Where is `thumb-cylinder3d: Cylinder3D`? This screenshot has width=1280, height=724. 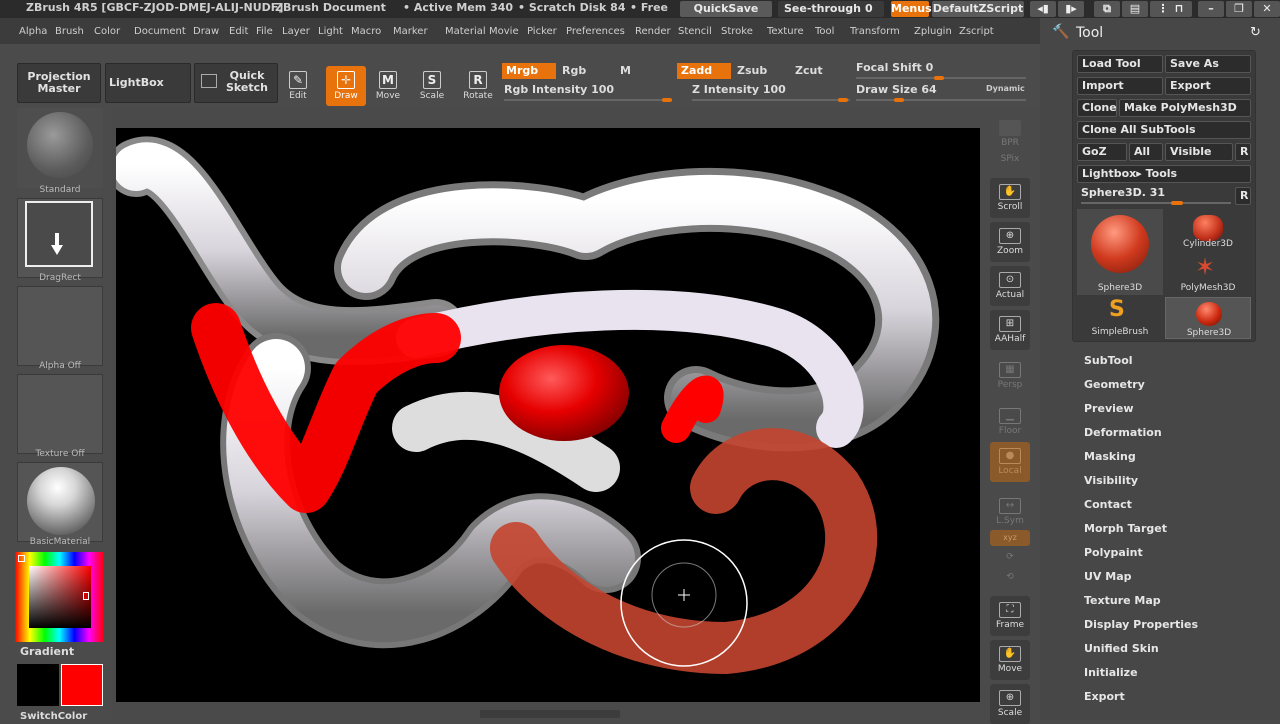 thumb-cylinder3d: Cylinder3D is located at coordinates (1208, 230).